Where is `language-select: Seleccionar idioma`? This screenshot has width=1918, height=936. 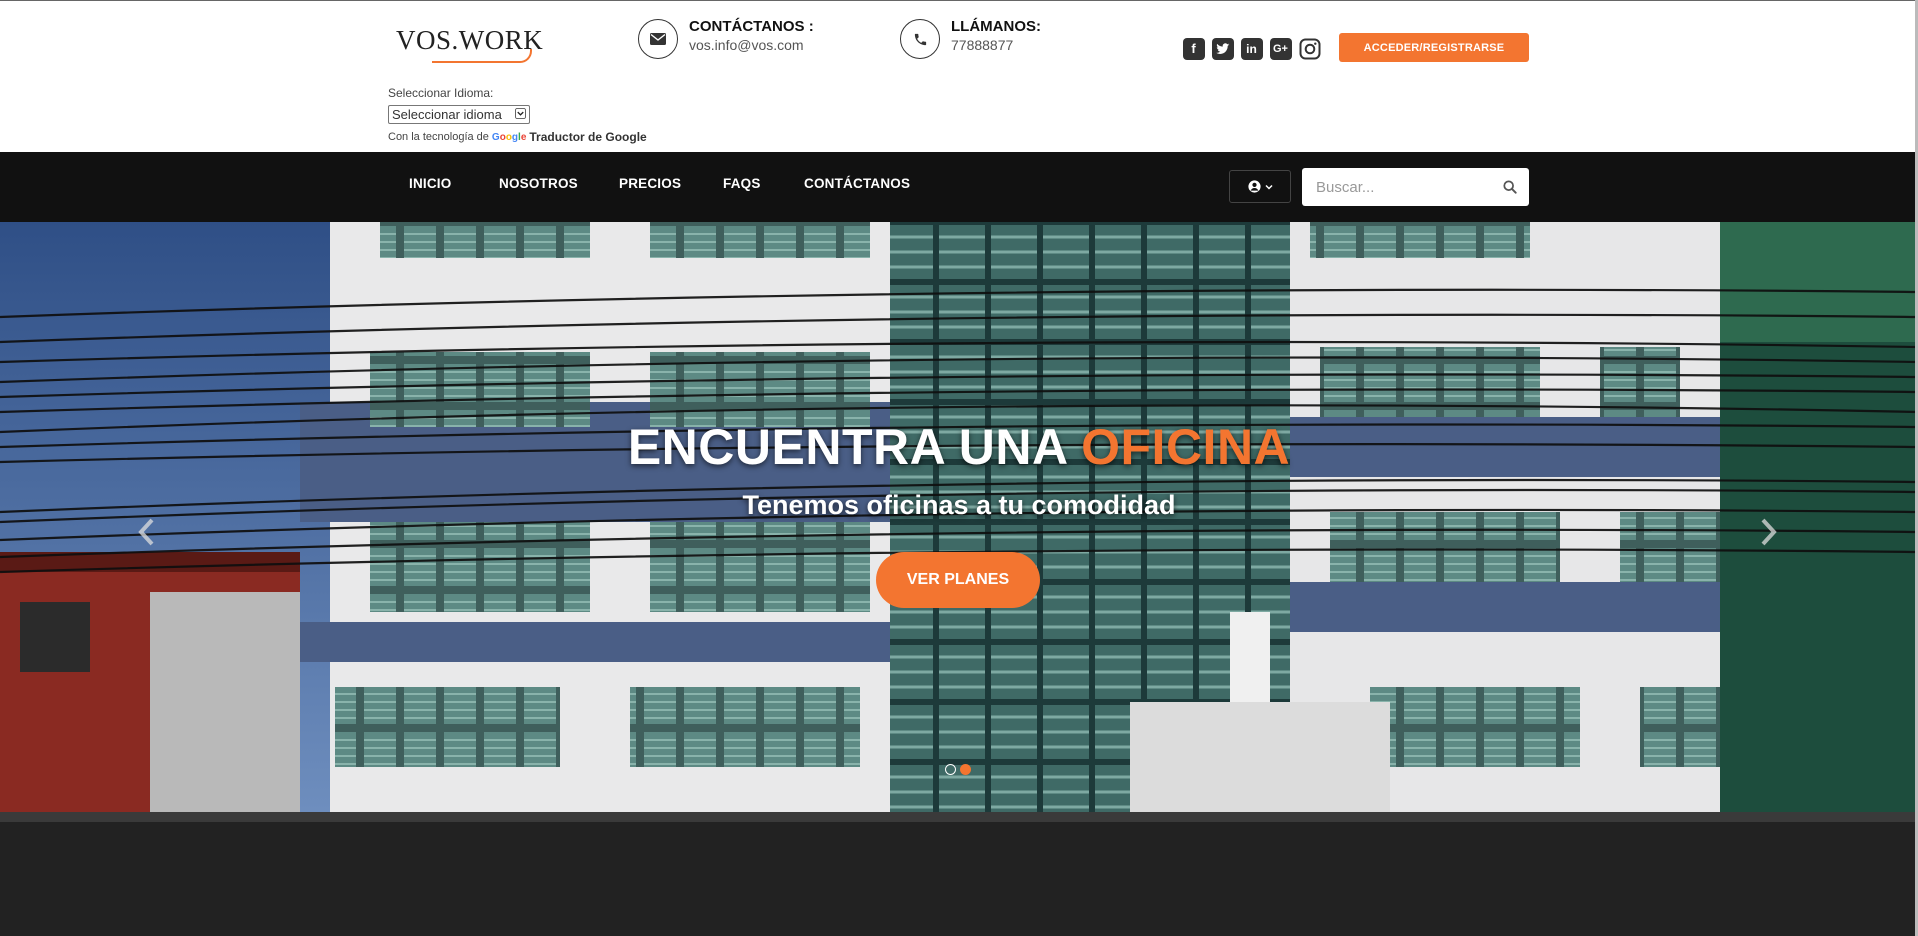
language-select: Seleccionar idioma is located at coordinates (459, 114).